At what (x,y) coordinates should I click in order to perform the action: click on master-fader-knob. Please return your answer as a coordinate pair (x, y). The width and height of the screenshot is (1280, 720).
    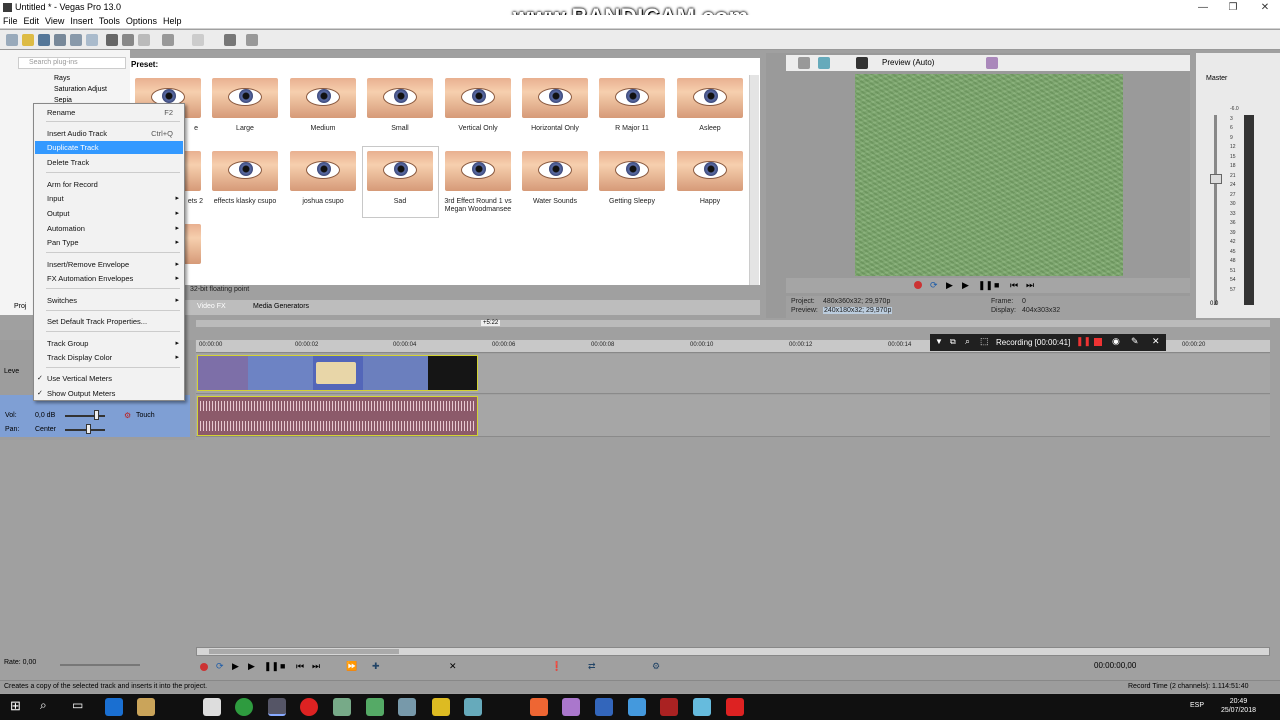
    Looking at the image, I should click on (1216, 179).